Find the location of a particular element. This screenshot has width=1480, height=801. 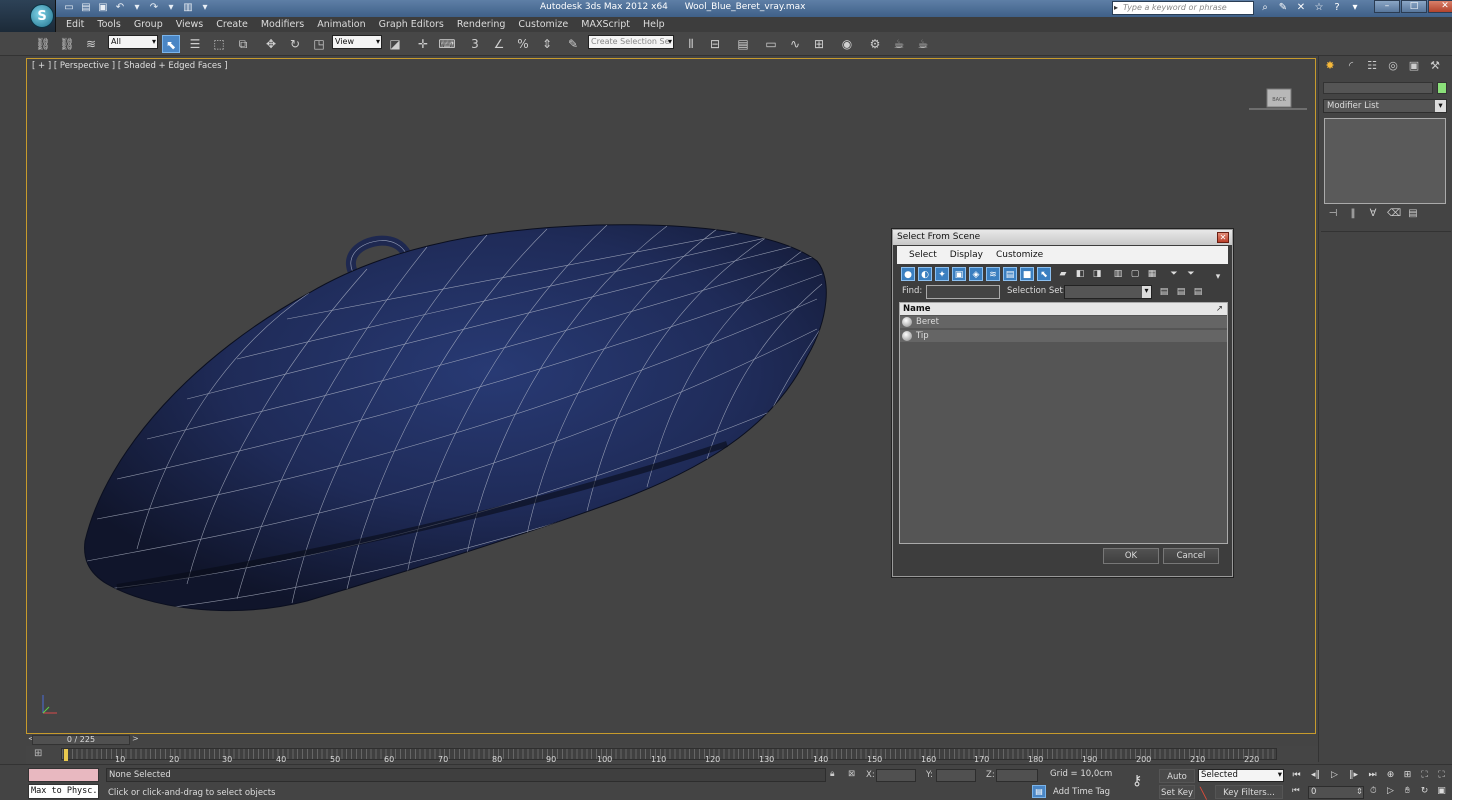

display-containers-icon: ▰ is located at coordinates (1063, 274).